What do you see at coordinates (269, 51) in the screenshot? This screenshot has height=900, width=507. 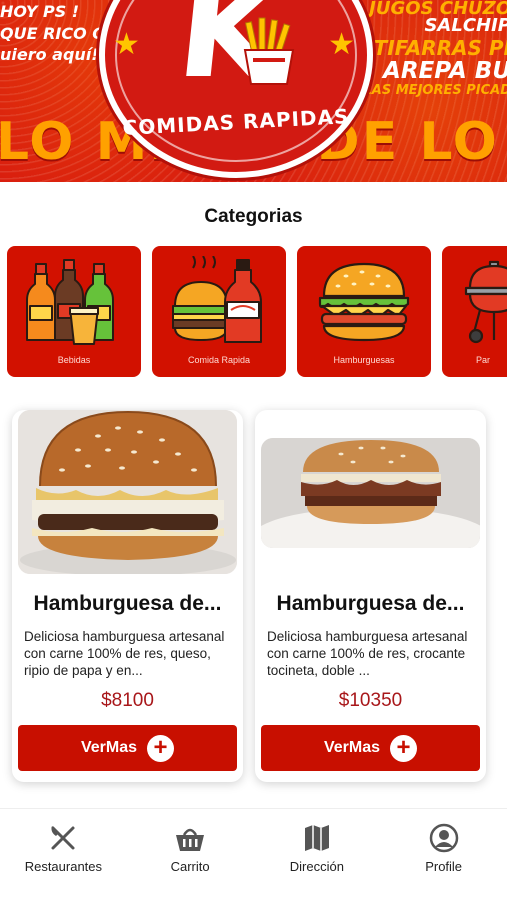 I see `fries-icon` at bounding box center [269, 51].